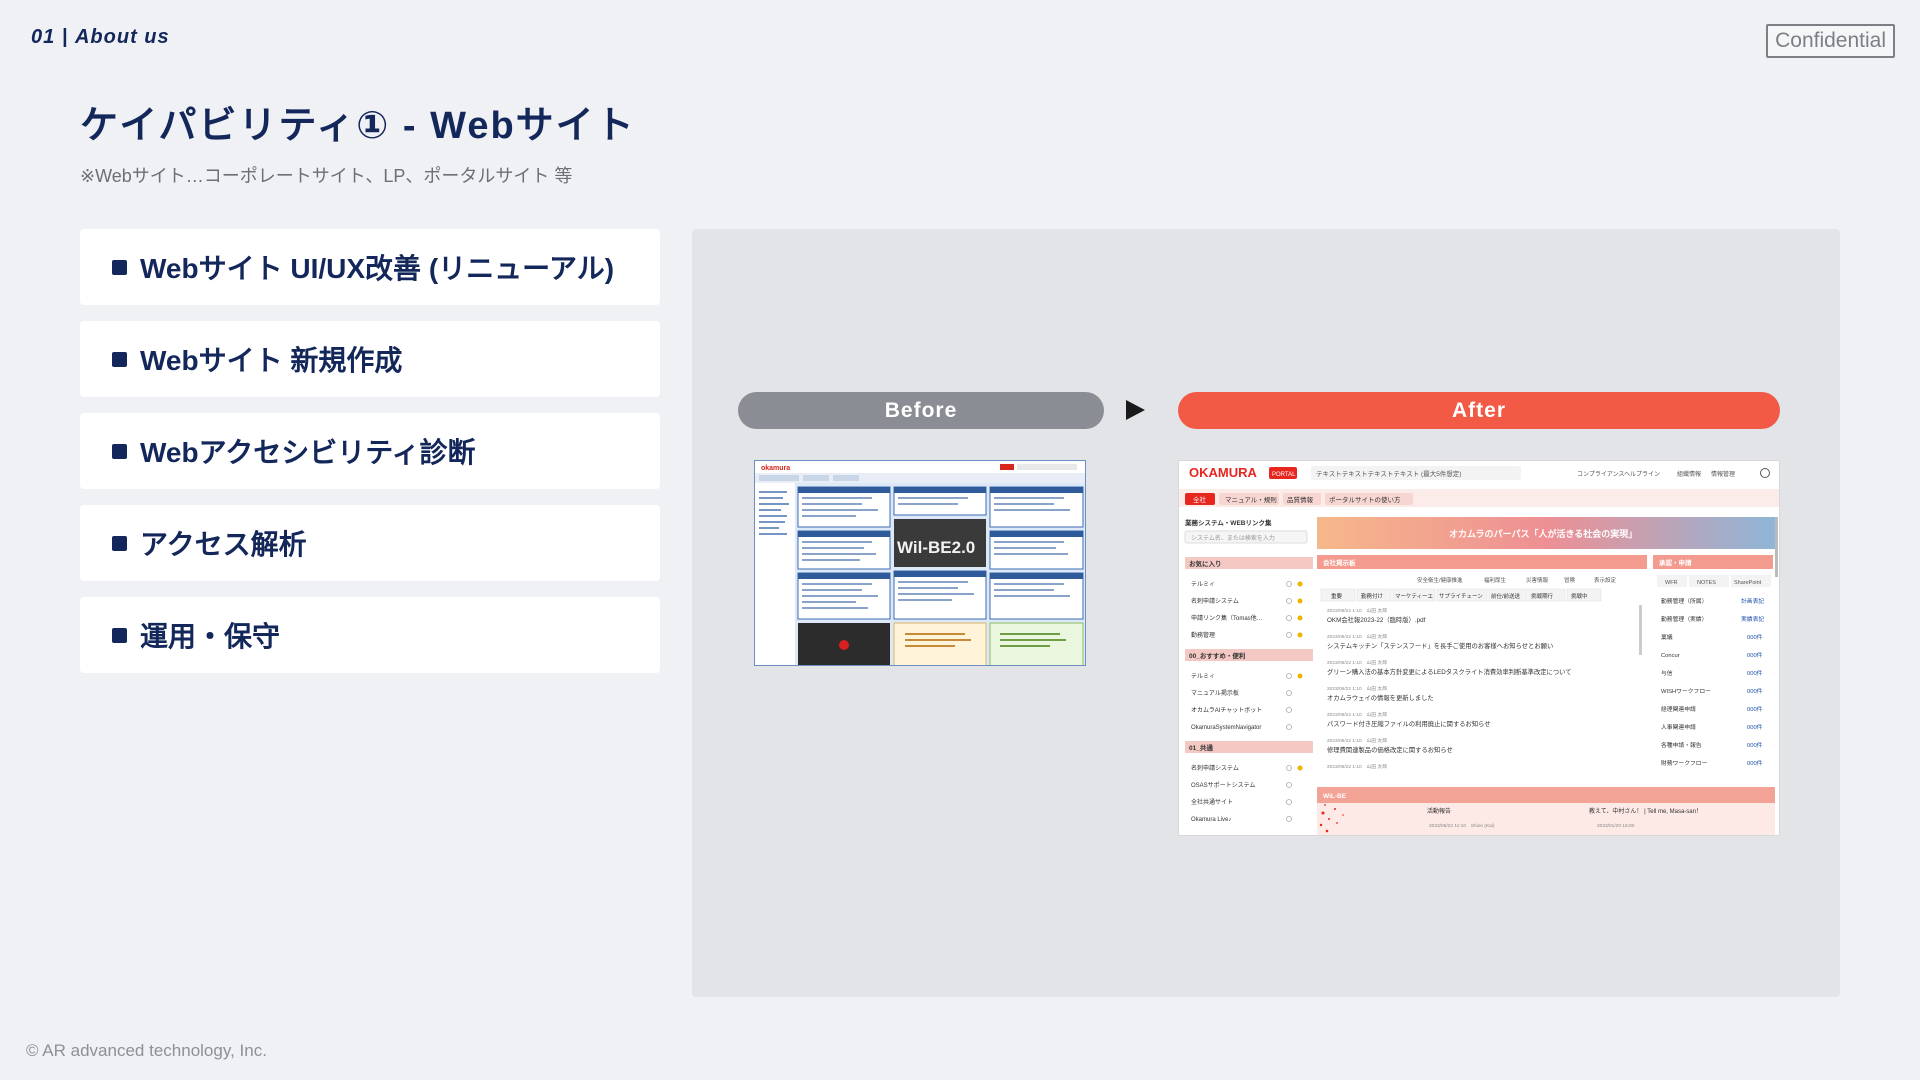 The height and width of the screenshot is (1080, 1920). Describe the element at coordinates (1461, 596) in the screenshot. I see `after-board-tab: サプライチェーン` at that location.